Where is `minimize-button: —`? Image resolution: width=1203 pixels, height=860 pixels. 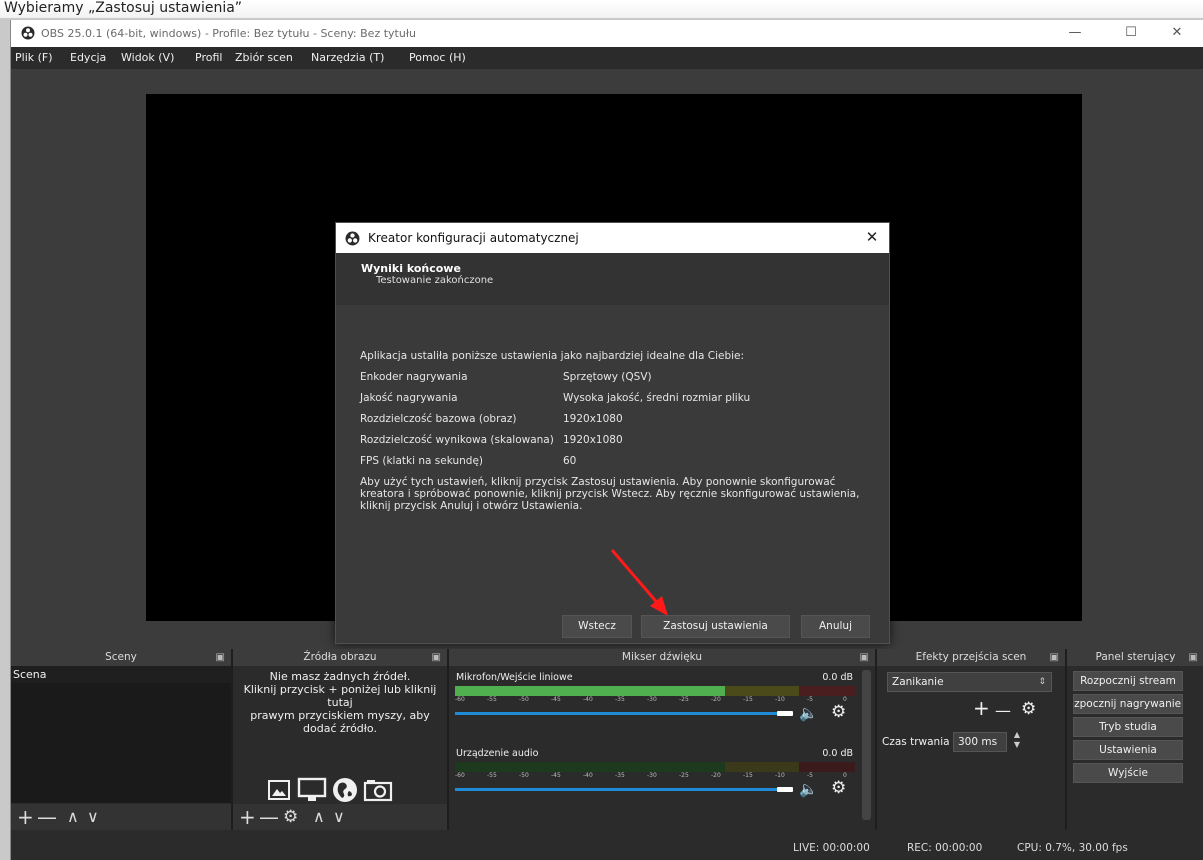 minimize-button: — is located at coordinates (1075, 33).